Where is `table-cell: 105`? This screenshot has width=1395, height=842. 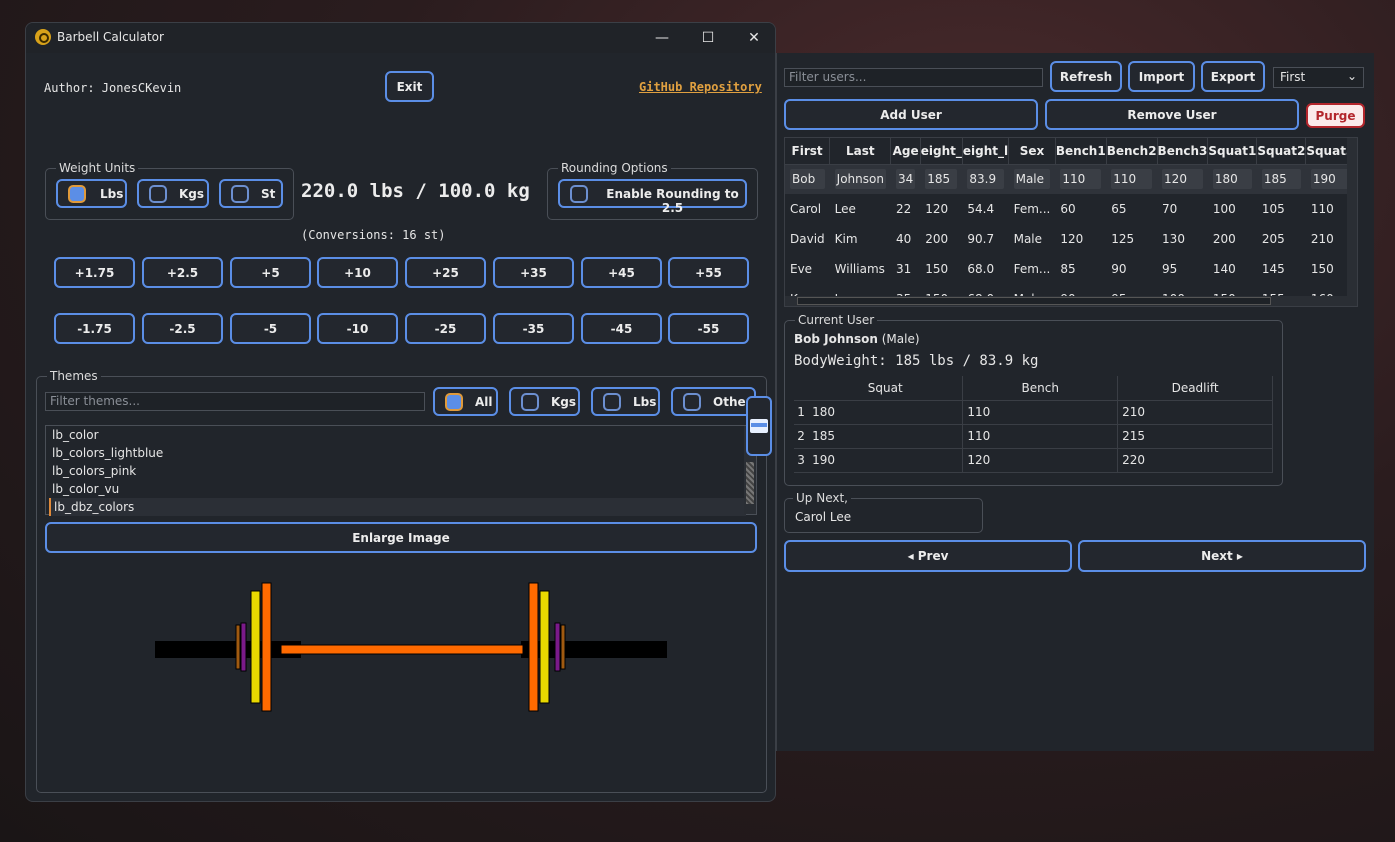
table-cell: 105 is located at coordinates (1281, 209).